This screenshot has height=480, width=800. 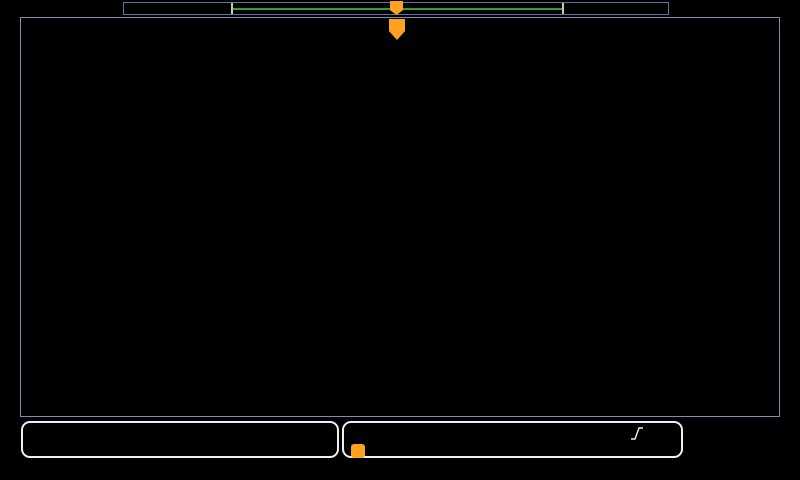 What do you see at coordinates (180, 439) in the screenshot?
I see `channel-readouts-box` at bounding box center [180, 439].